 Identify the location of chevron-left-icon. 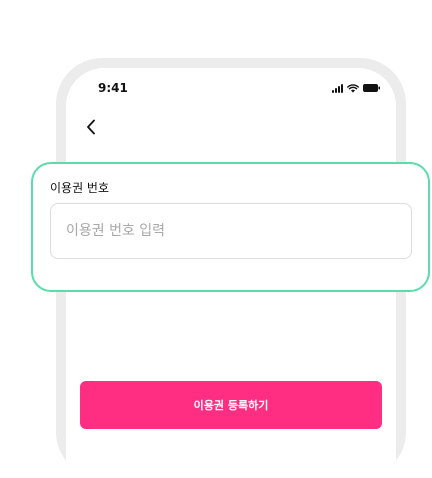
(91, 127).